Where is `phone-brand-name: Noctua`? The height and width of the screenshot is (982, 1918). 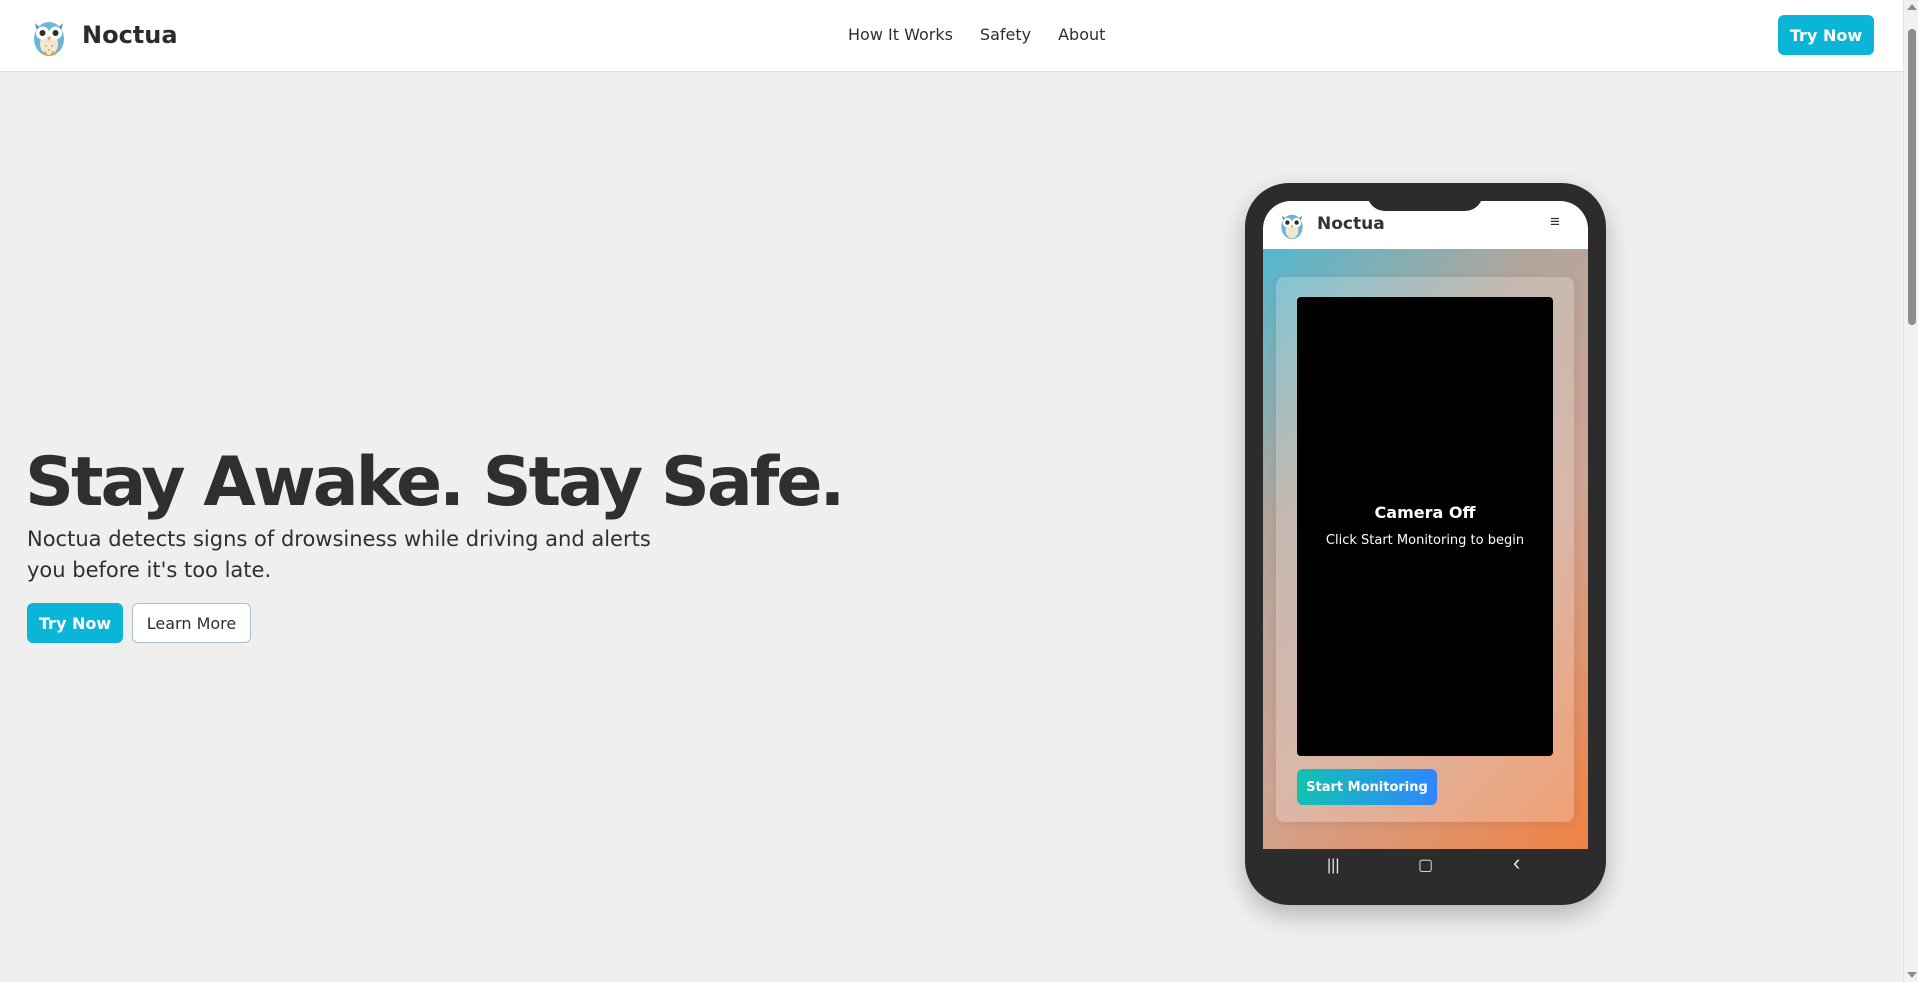 phone-brand-name: Noctua is located at coordinates (1351, 224).